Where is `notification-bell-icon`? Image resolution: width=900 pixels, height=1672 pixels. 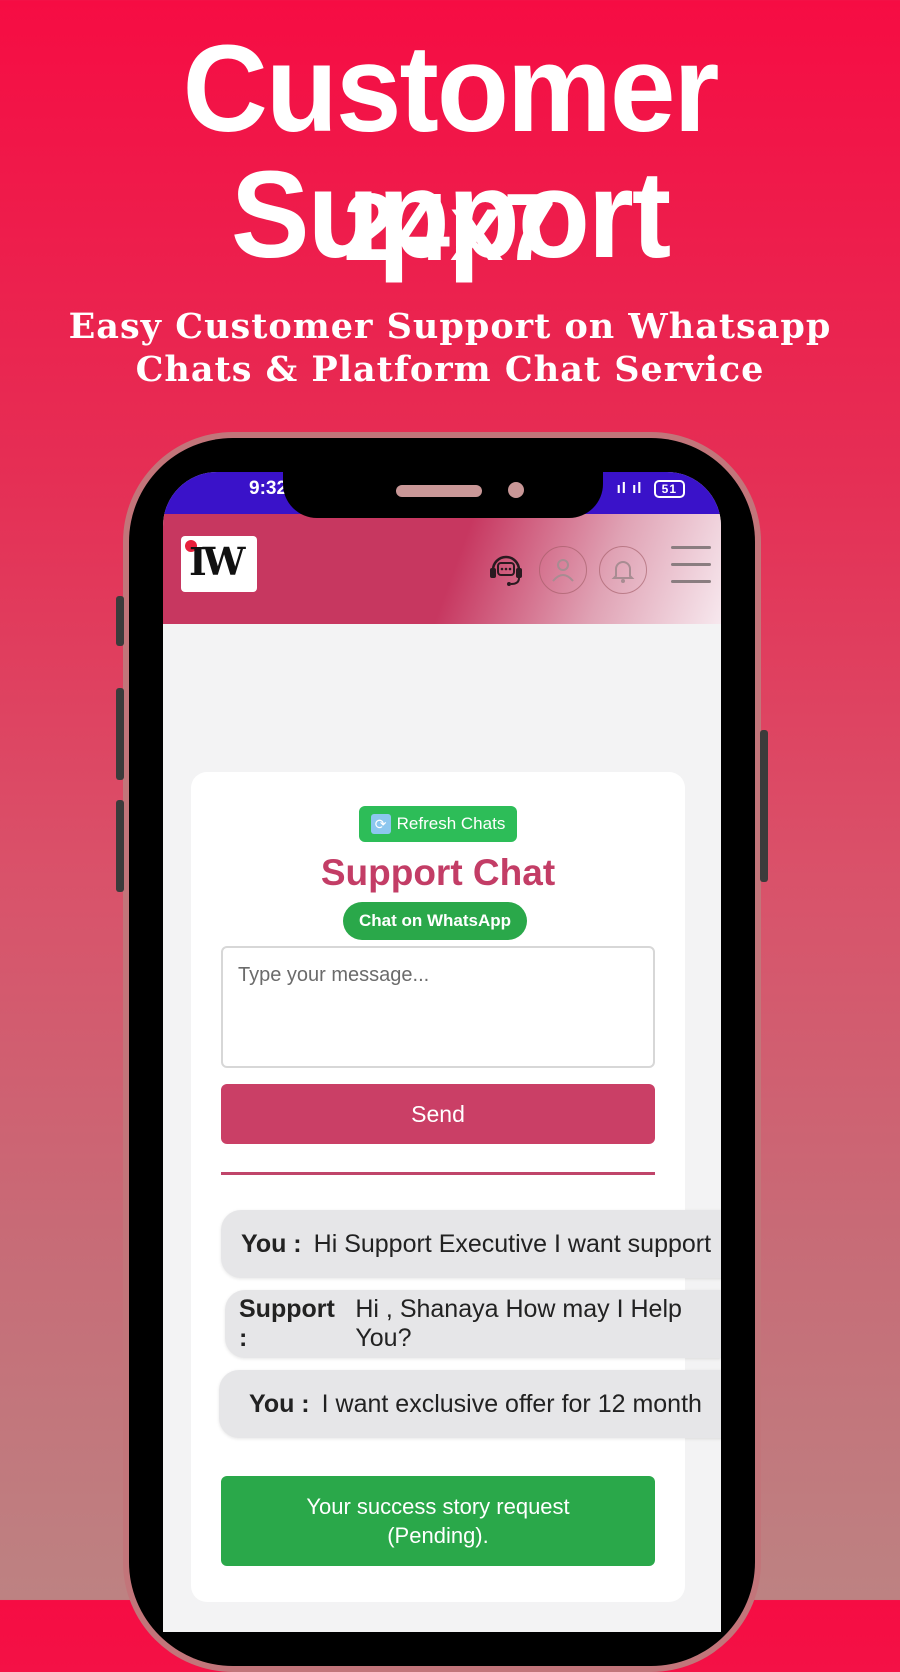
notification-bell-icon is located at coordinates (623, 570).